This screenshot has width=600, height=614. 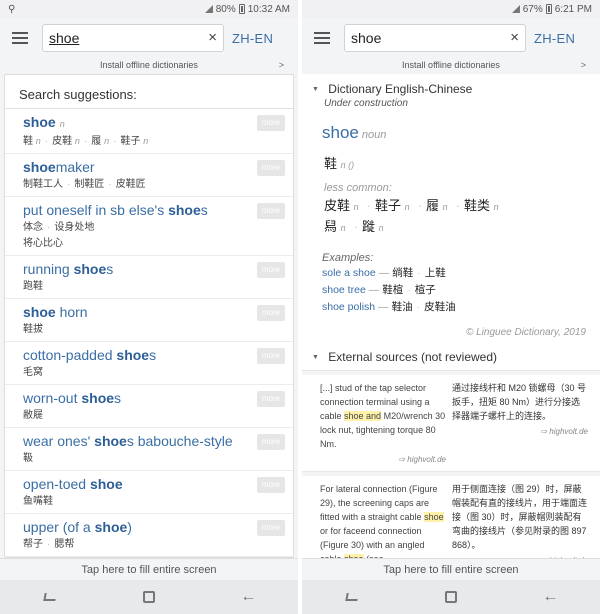 I want to click on external-sources-header: ▼ External sources (not reviewed), so click(x=451, y=356).